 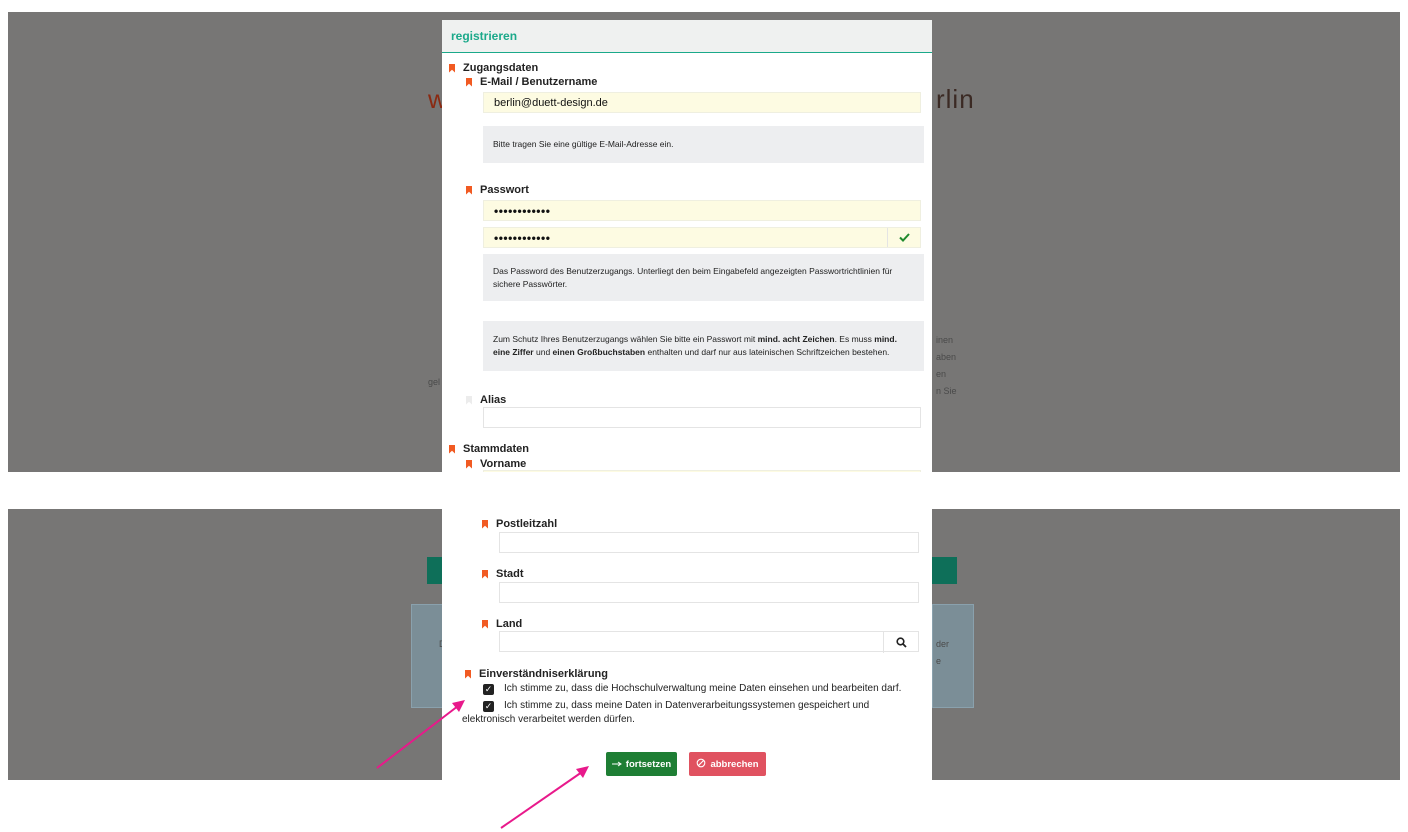 What do you see at coordinates (544, 797) in the screenshot?
I see `annotation-arrow-continue` at bounding box center [544, 797].